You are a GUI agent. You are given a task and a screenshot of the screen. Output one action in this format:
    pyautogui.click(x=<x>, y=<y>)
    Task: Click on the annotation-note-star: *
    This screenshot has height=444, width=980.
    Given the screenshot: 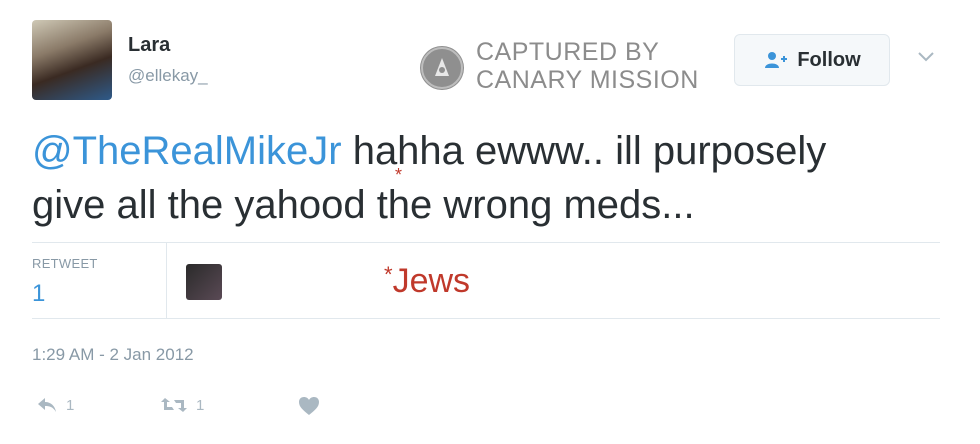 What is the action you would take?
    pyautogui.click(x=388, y=274)
    